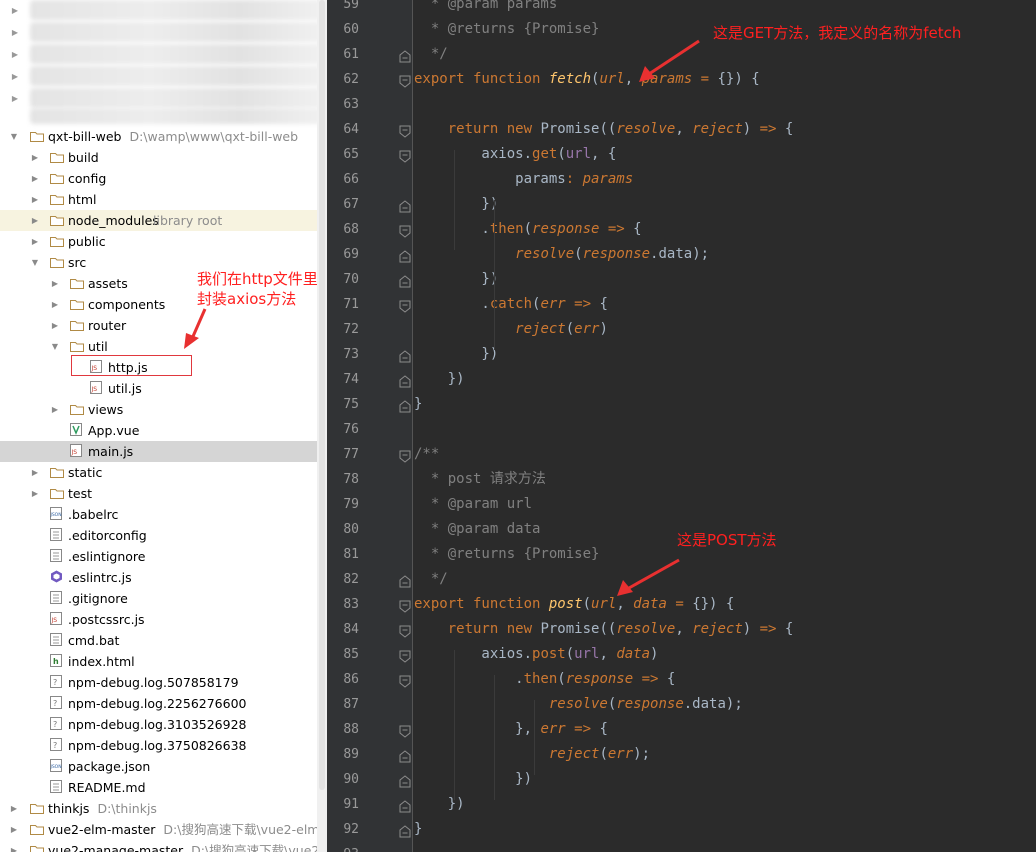 Image resolution: width=1036 pixels, height=852 pixels. I want to click on tree-item-app-vue: App.vue, so click(158, 430).